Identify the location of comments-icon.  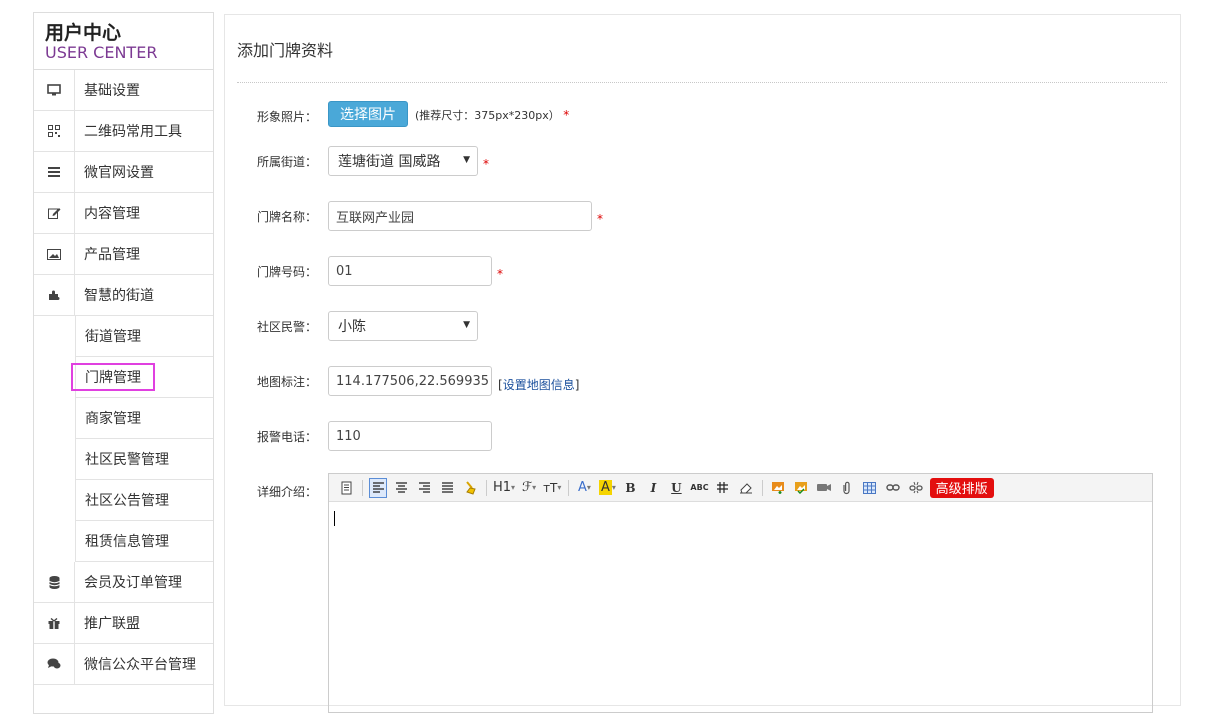
(54, 664).